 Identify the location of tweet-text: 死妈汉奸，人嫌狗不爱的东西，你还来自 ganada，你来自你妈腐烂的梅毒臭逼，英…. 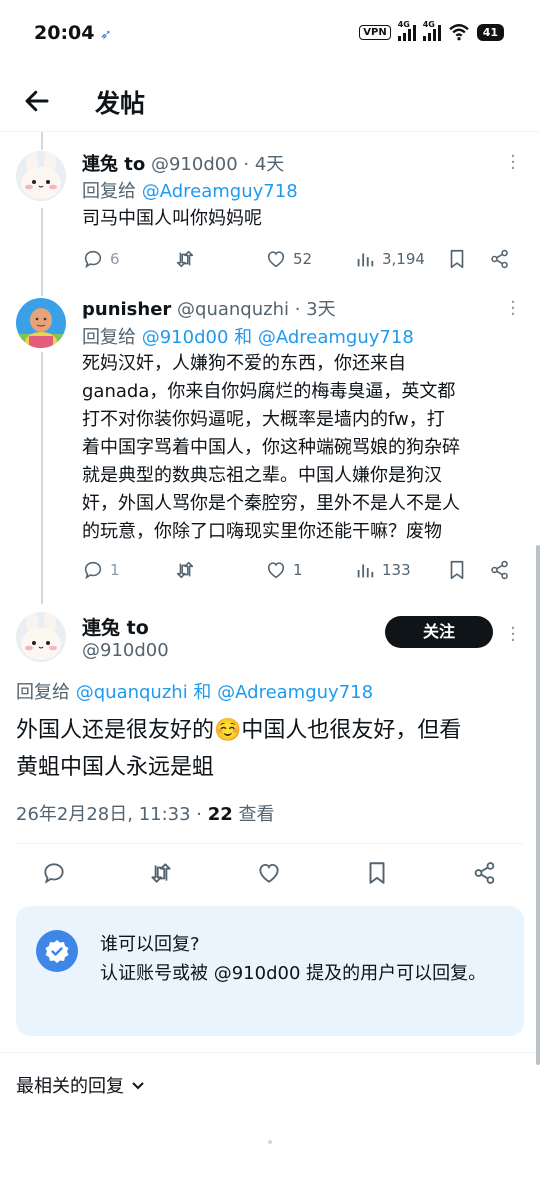
(271, 447).